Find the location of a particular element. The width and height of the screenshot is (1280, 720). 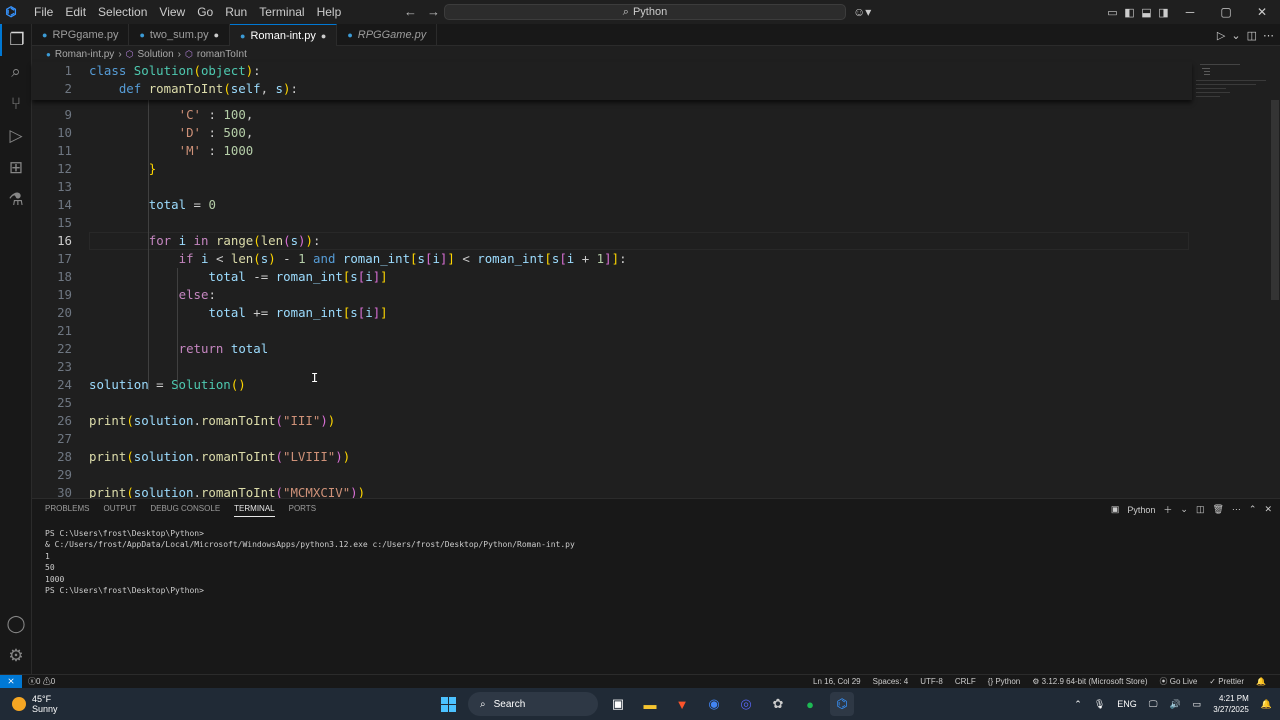

minimap is located at coordinates (1232, 280).